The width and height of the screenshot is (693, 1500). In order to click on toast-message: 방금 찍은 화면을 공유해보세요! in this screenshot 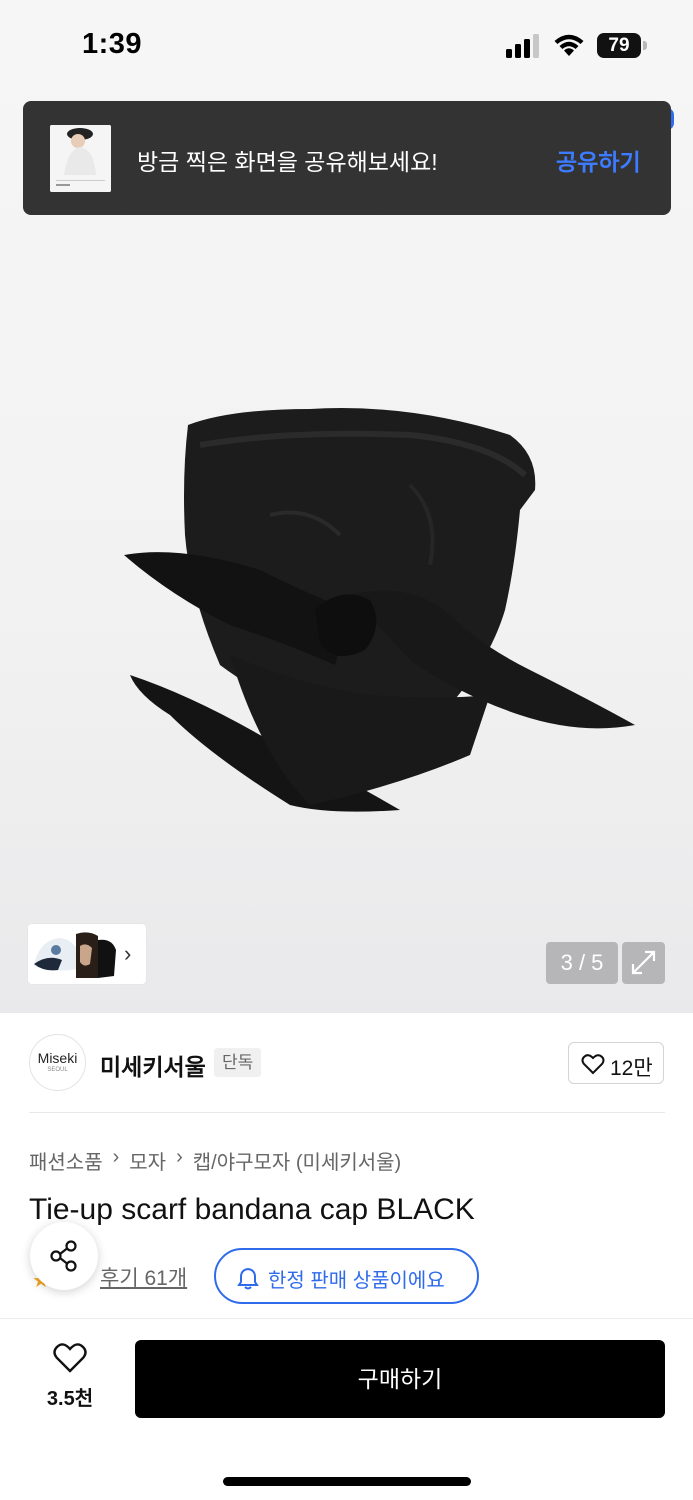, I will do `click(287, 162)`.